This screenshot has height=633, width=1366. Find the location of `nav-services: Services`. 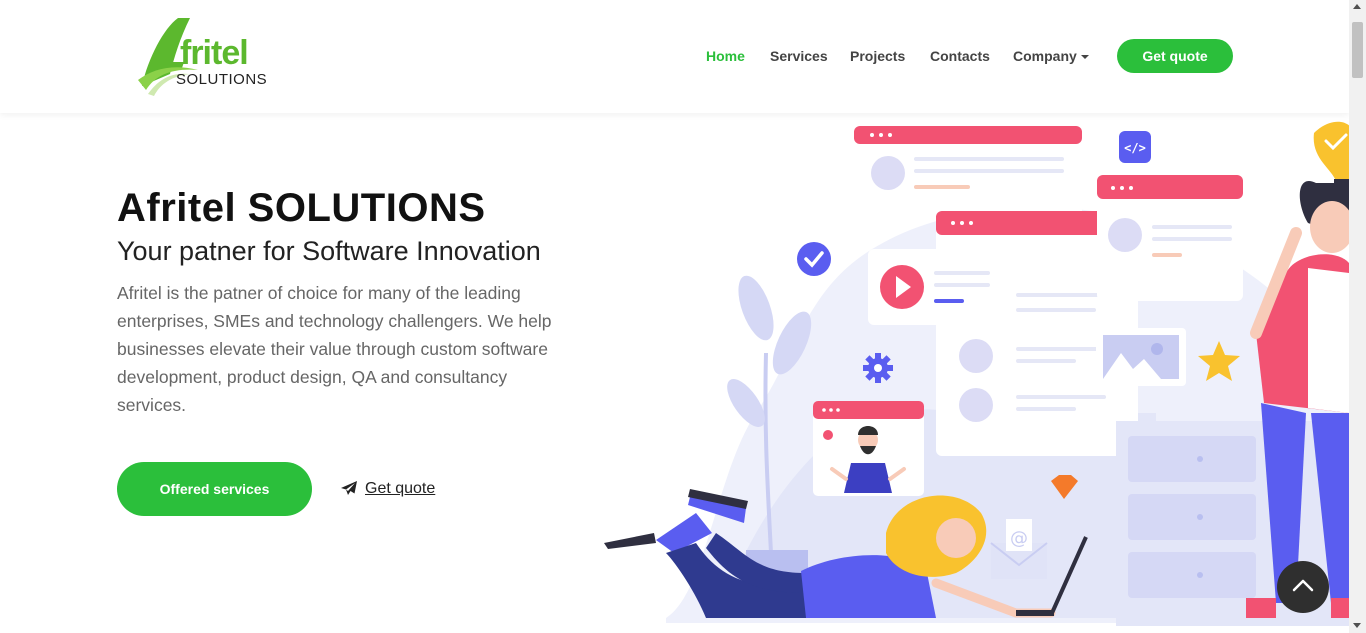

nav-services: Services is located at coordinates (799, 56).